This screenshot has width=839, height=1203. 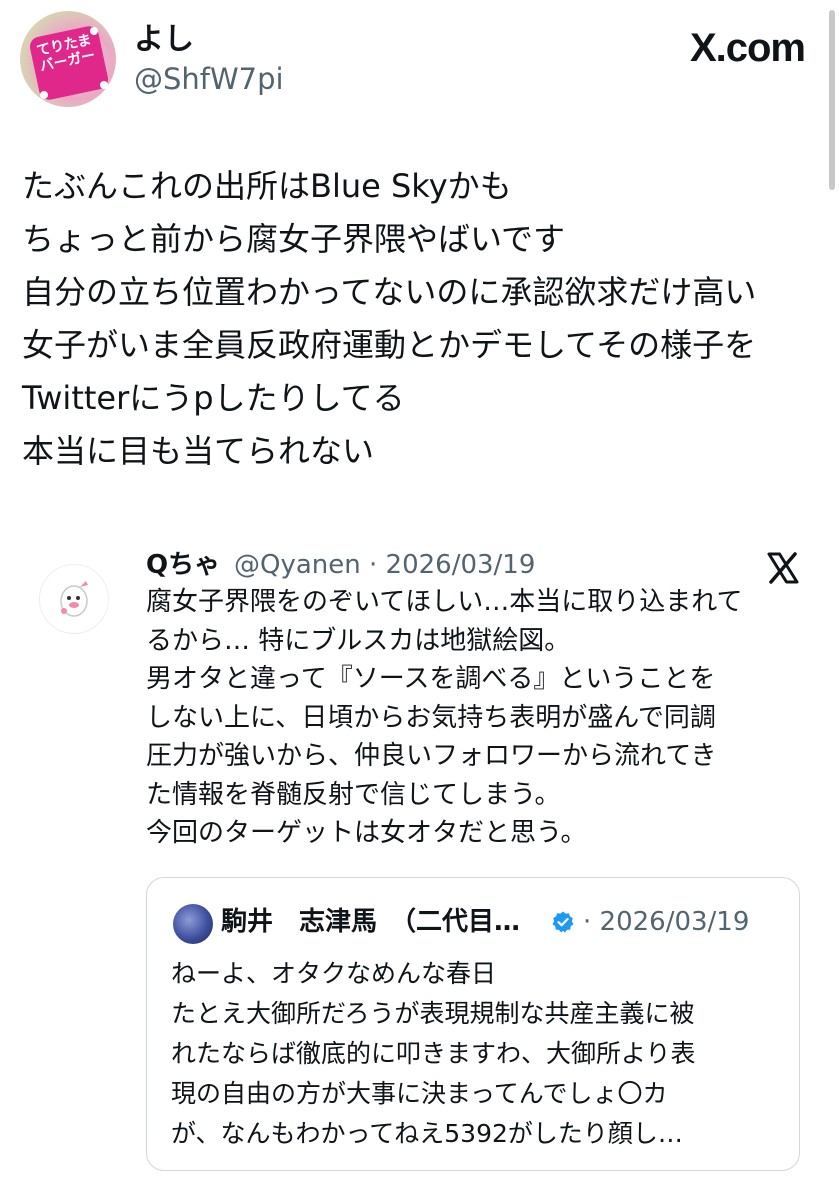 I want to click on quoted-author-handle-date: @Qyanen · 2026/03/19, so click(x=384, y=565).